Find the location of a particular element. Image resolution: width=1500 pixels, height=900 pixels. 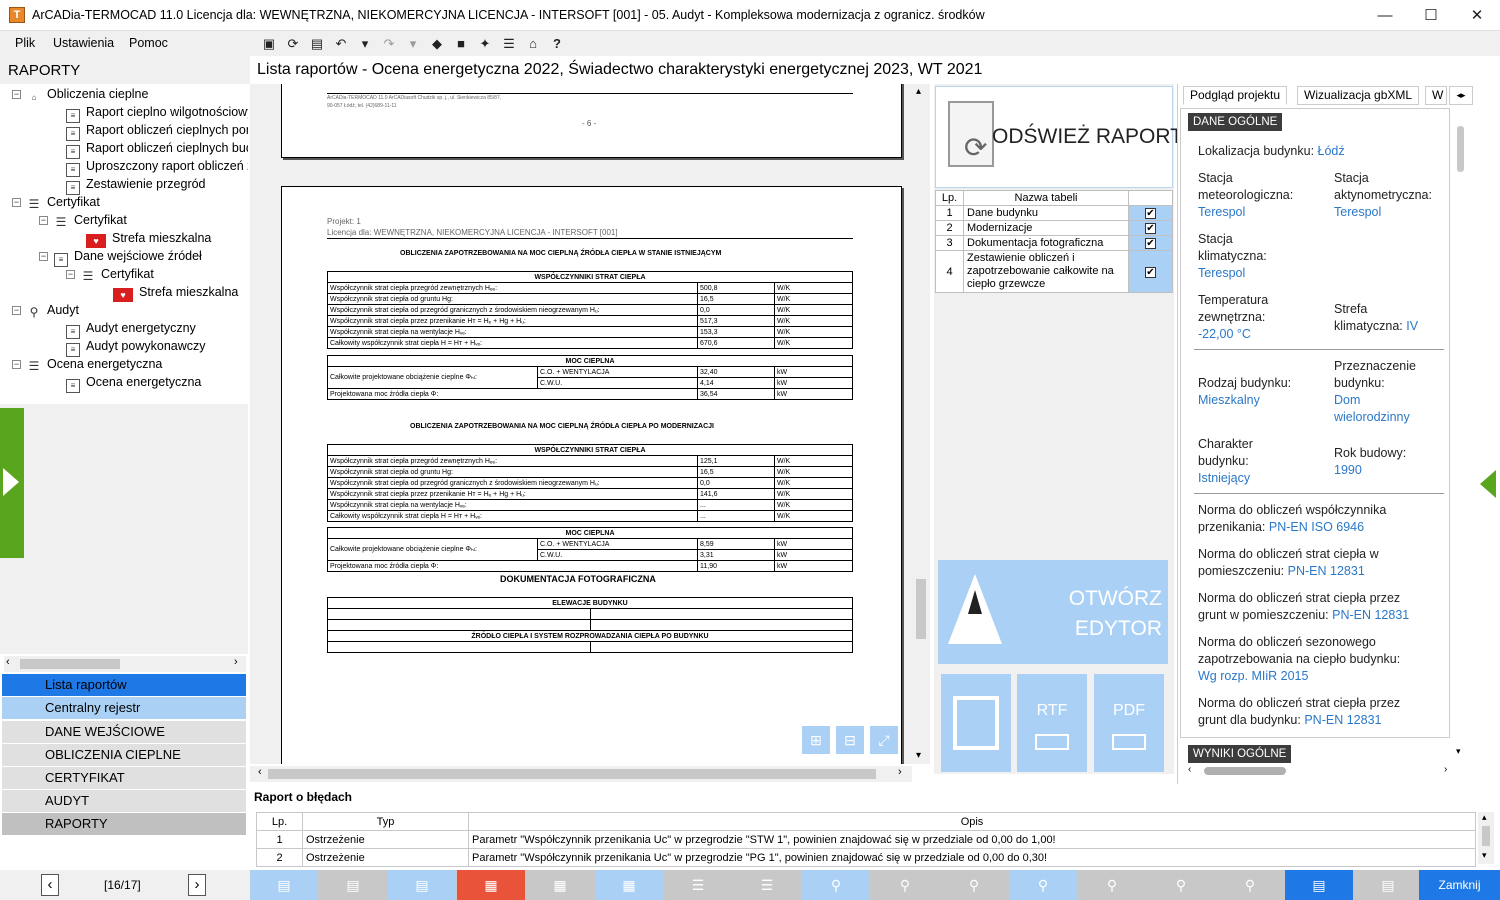

open-editor-button: OTWÓRZ EDYTOR is located at coordinates (1053, 612).